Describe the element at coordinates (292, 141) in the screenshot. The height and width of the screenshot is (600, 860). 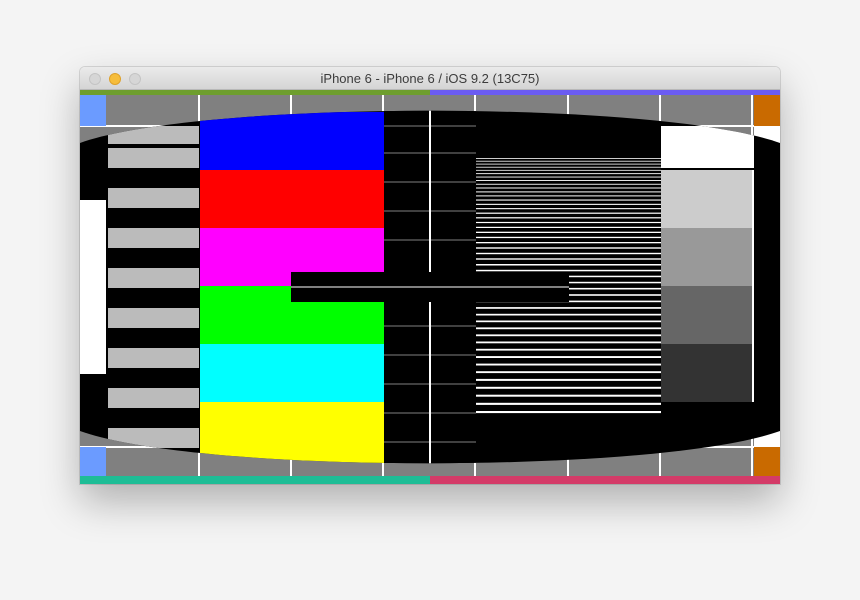
I see `color-bar-blue` at that location.